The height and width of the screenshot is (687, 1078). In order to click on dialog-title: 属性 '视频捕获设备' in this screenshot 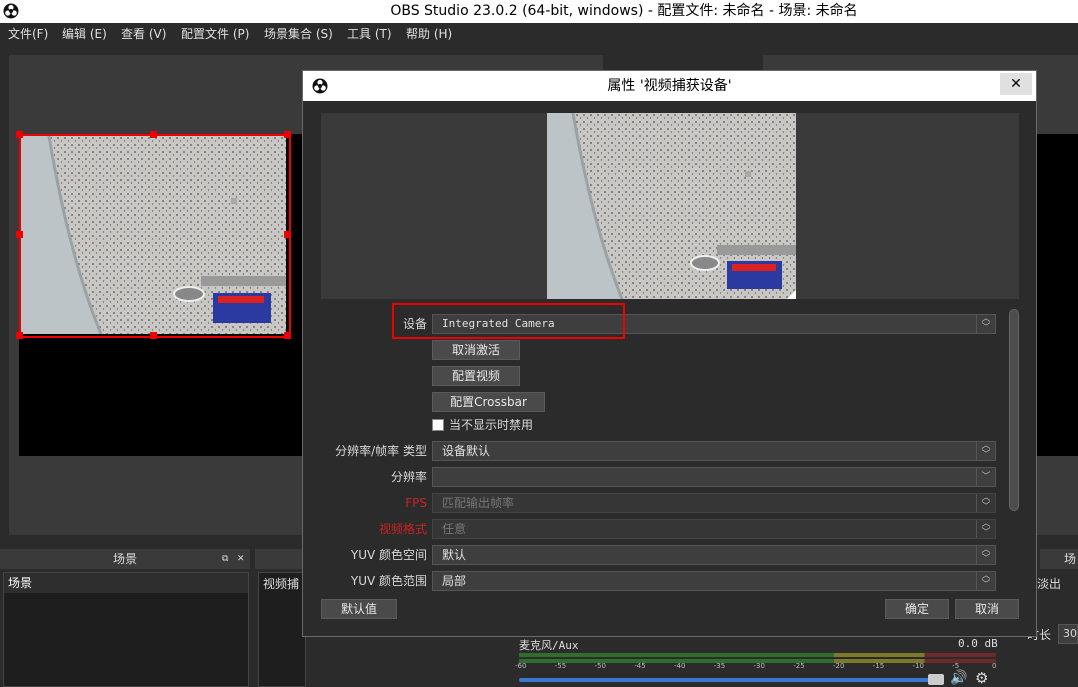, I will do `click(669, 86)`.